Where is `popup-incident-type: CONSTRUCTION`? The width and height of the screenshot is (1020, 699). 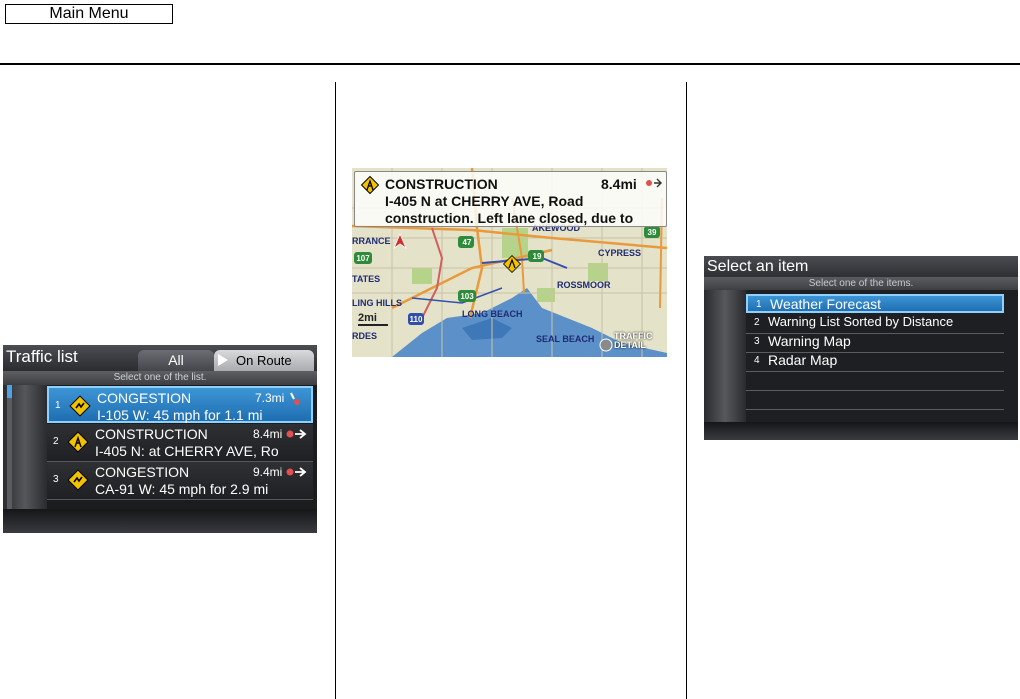 popup-incident-type: CONSTRUCTION is located at coordinates (441, 184).